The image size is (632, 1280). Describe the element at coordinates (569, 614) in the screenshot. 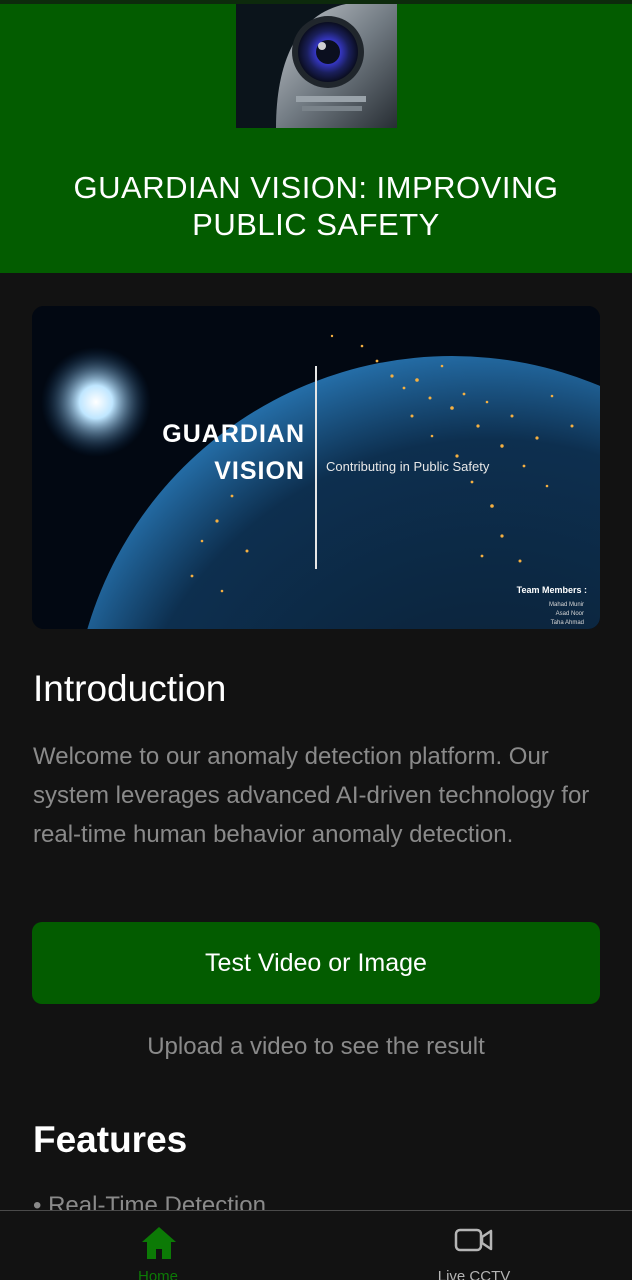

I see `team-member: Asad Noor` at that location.